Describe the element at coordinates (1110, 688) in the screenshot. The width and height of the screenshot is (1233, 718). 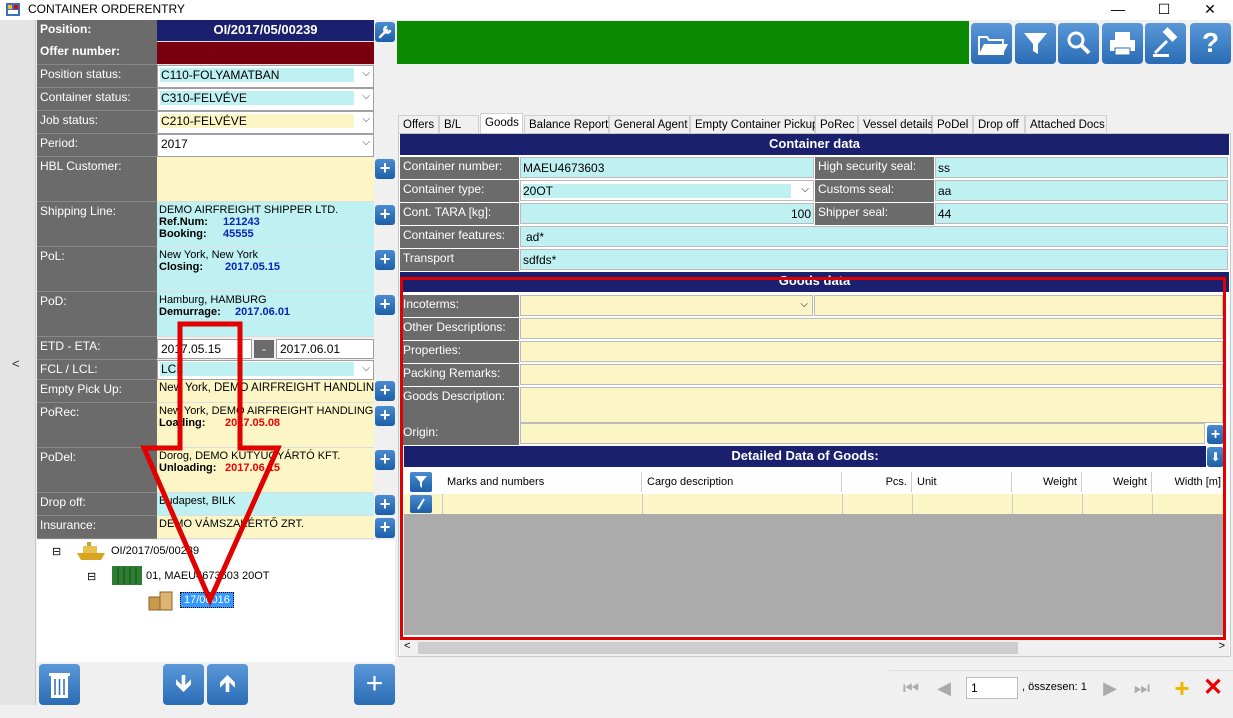
I see `next-page-icon: ▶` at that location.